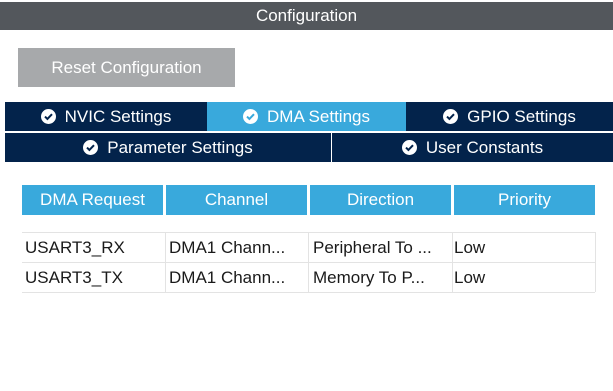 This screenshot has height=391, width=613. What do you see at coordinates (484, 147) in the screenshot?
I see `tab-label: User Constants` at bounding box center [484, 147].